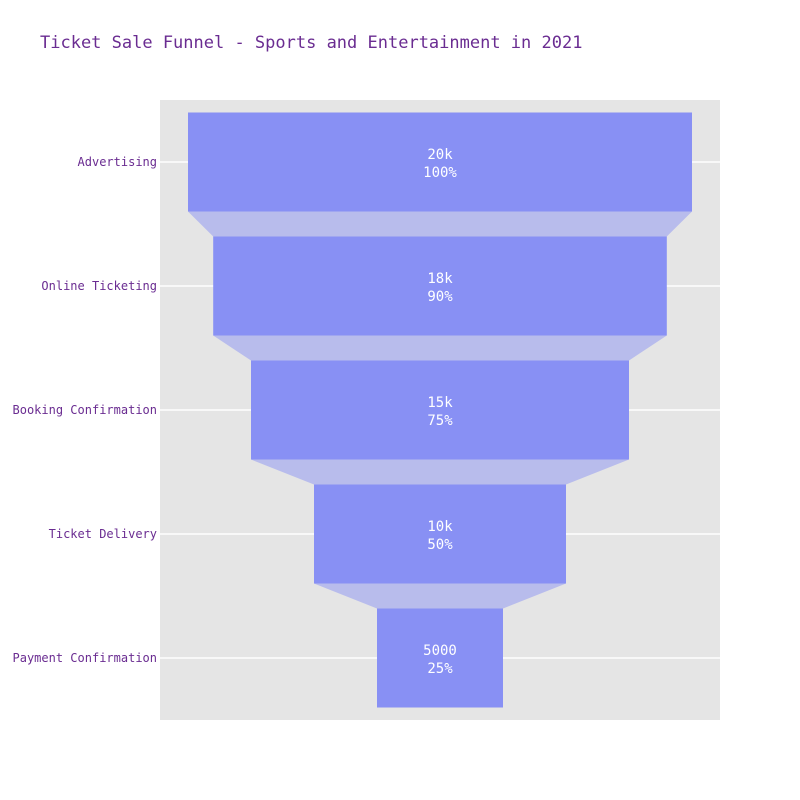  I want to click on bar-value-label: 5000, so click(440, 651).